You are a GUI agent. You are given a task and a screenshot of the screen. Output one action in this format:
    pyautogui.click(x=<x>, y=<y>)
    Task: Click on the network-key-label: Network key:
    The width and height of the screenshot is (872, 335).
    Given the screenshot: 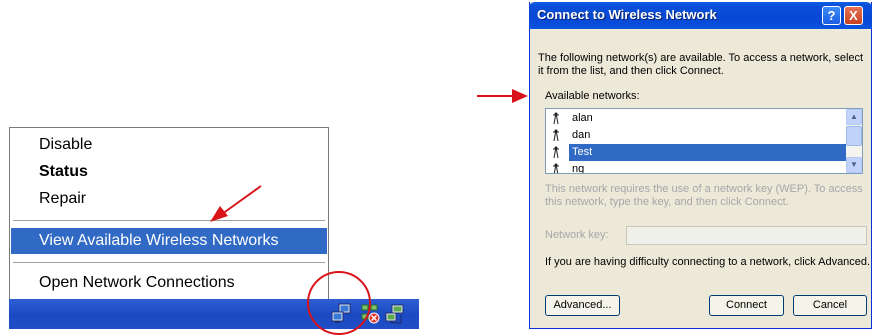 What is the action you would take?
    pyautogui.click(x=577, y=235)
    